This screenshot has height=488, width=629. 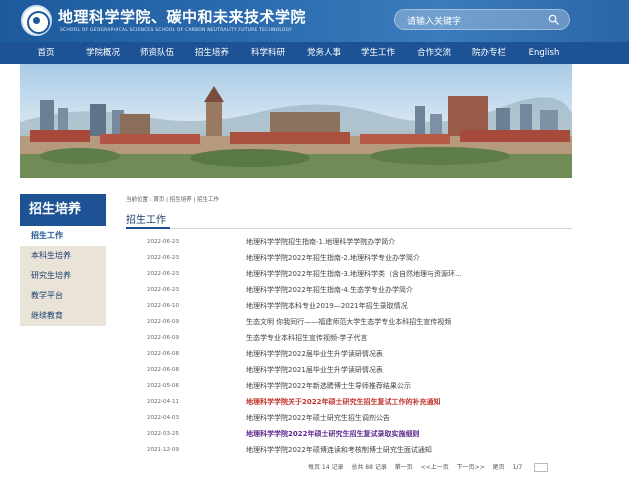 What do you see at coordinates (36, 20) in the screenshot?
I see `university-logo-icon` at bounding box center [36, 20].